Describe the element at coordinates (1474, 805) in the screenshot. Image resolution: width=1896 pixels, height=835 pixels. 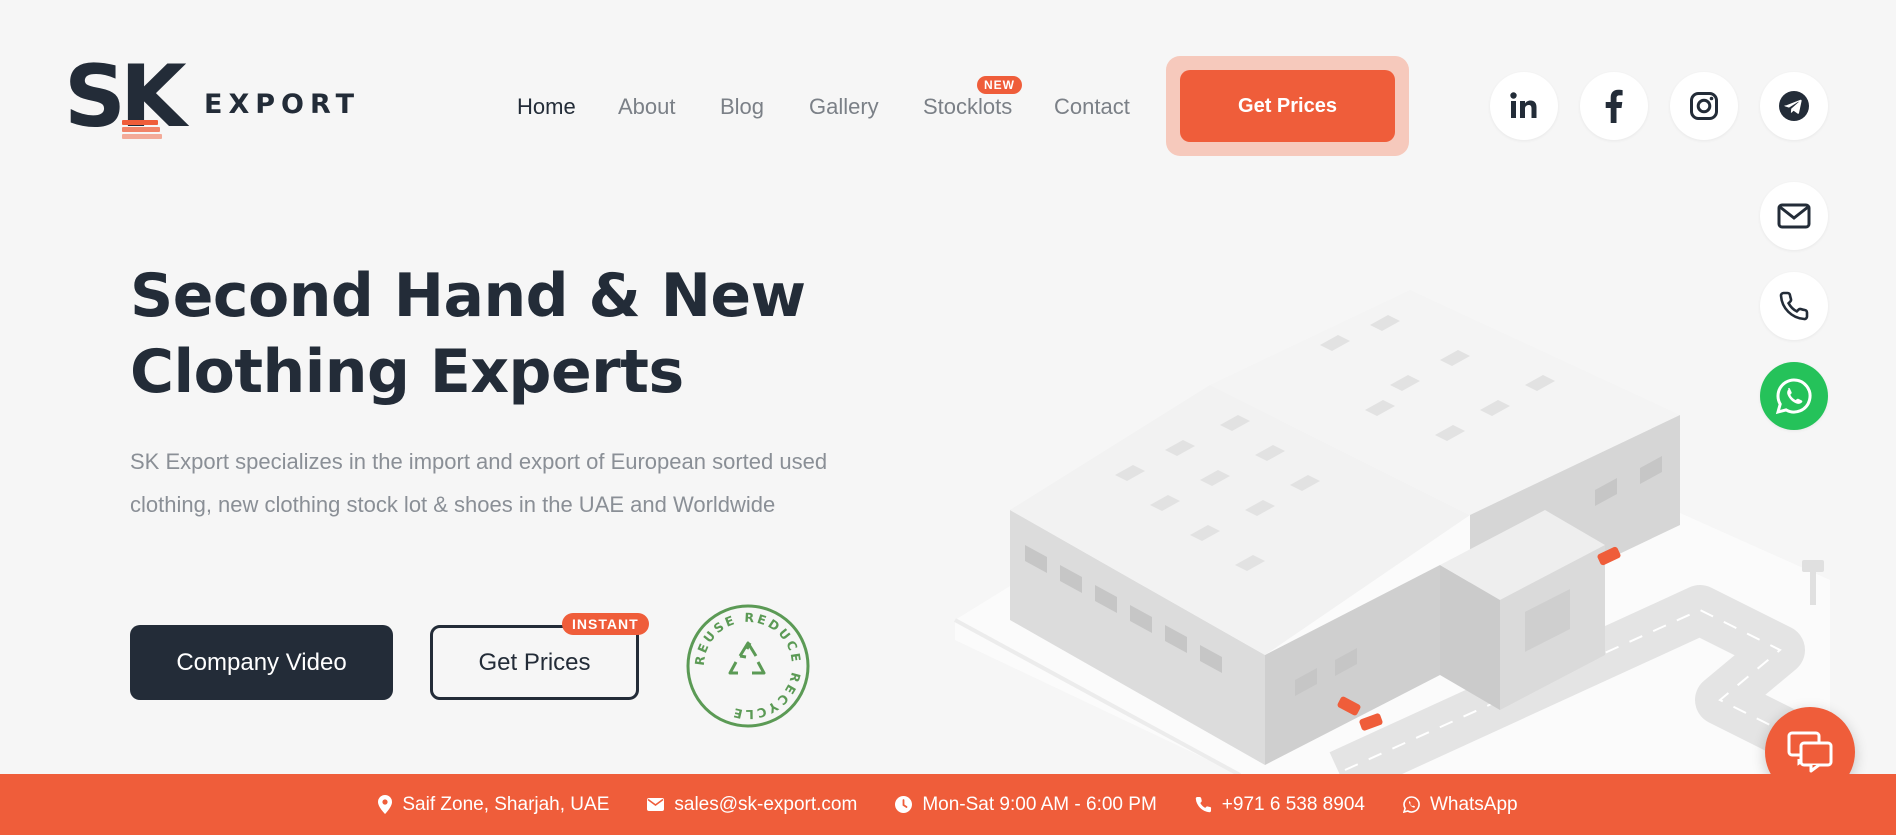
I see `whatsapp-text: WhatsApp` at that location.